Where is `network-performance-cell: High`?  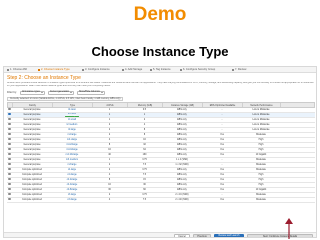
network-performance-cell: High is located at coordinates (261, 145).